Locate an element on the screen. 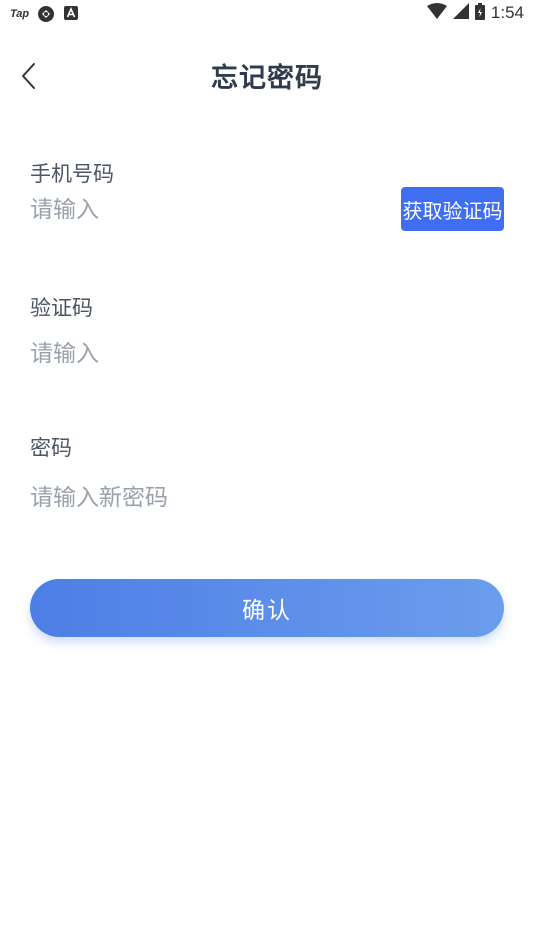  page-title: 忘记密码 is located at coordinates (267, 78).